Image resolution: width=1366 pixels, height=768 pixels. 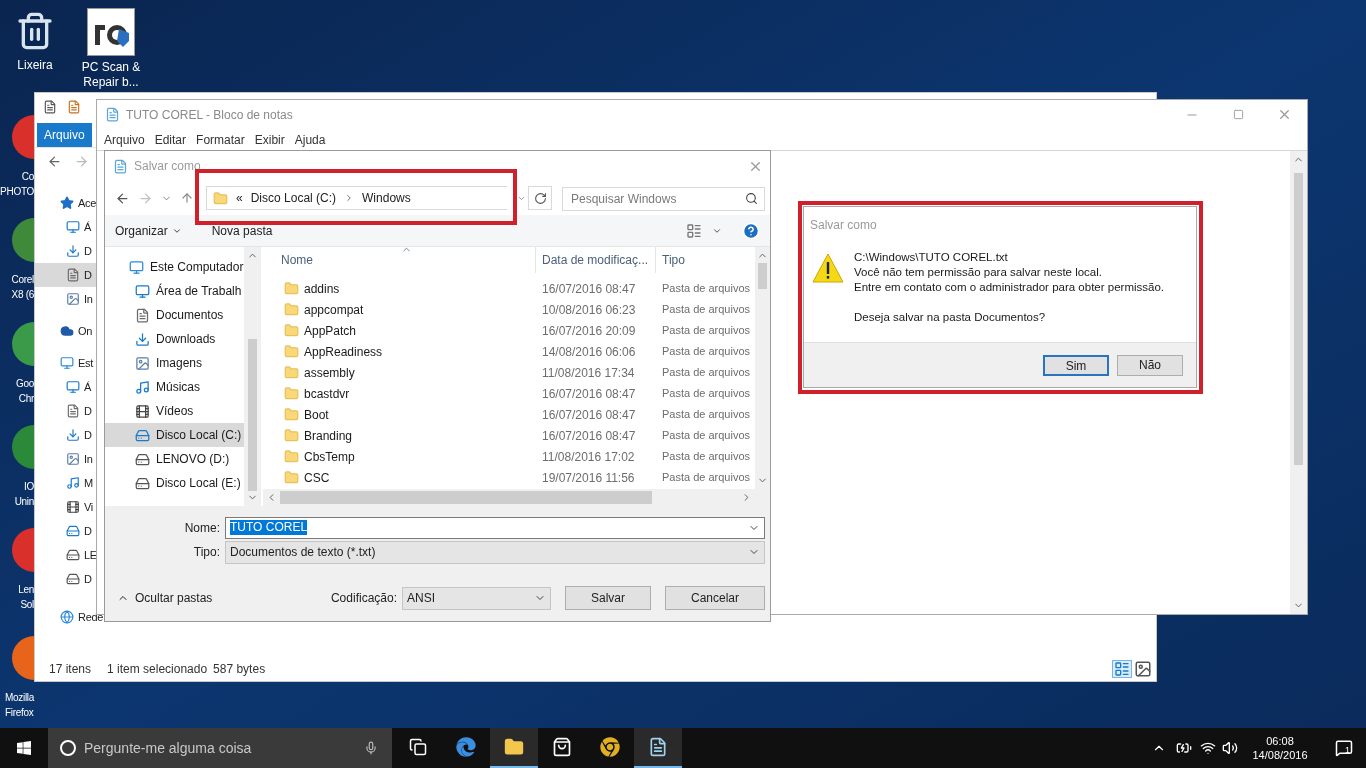 What do you see at coordinates (175, 483) in the screenshot?
I see `nav-item: Disco Local (E:)` at bounding box center [175, 483].